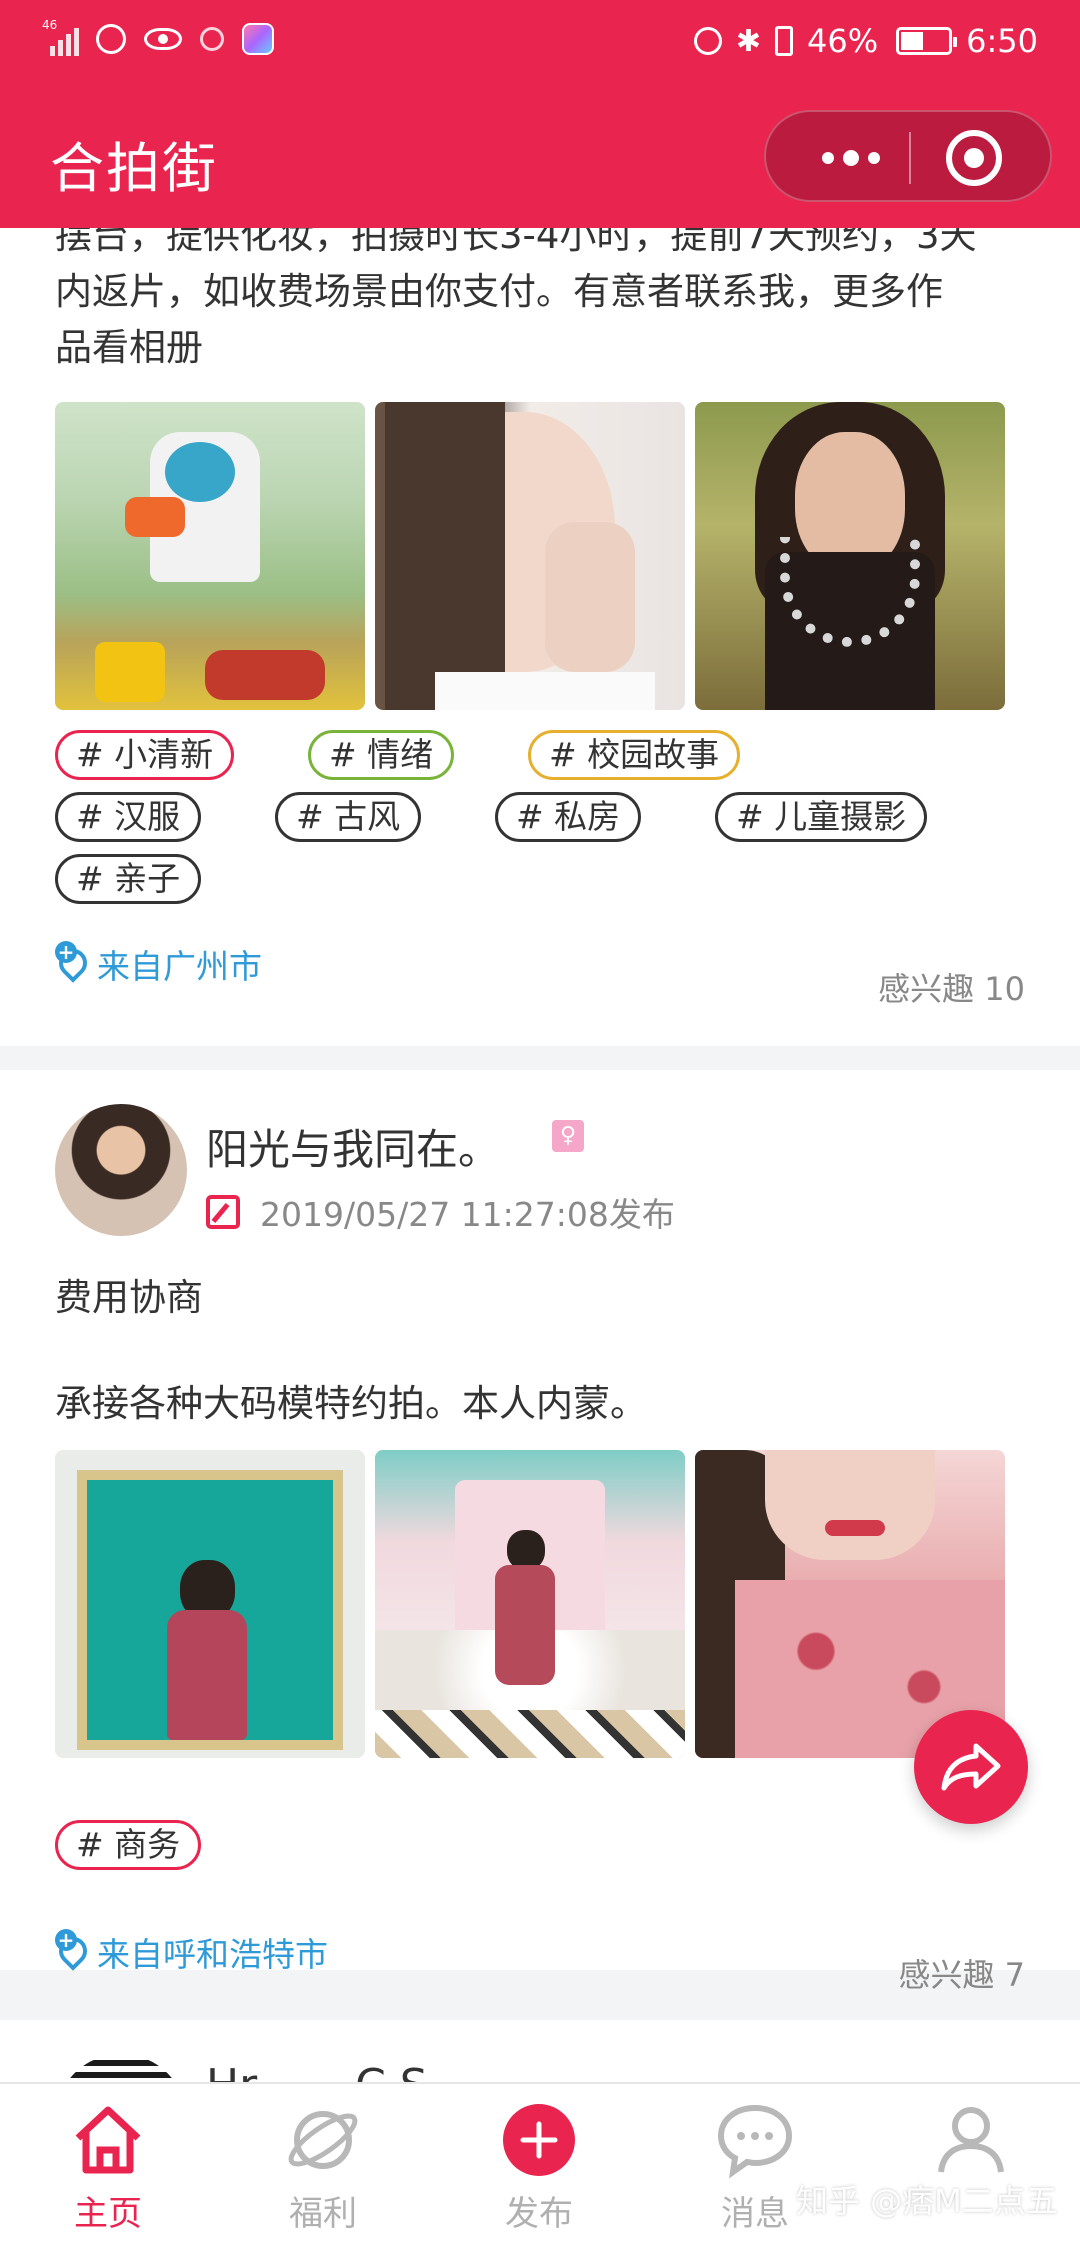  What do you see at coordinates (323, 2214) in the screenshot?
I see `tab-label: 福利` at bounding box center [323, 2214].